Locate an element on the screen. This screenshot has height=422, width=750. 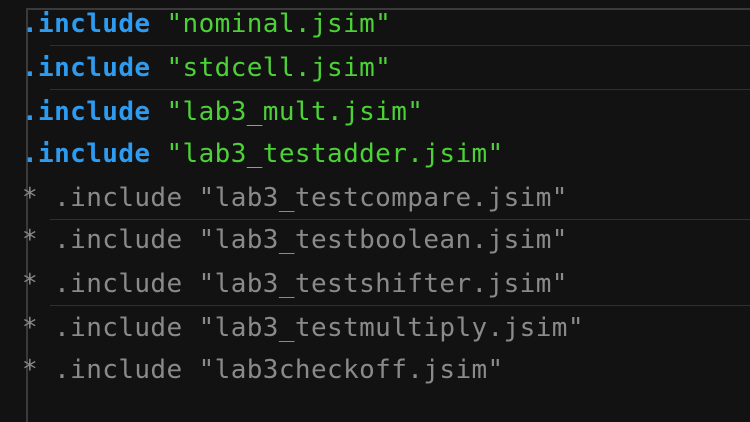
comment-text: * .include "lab3checkoff.jsim" is located at coordinates (263, 370).